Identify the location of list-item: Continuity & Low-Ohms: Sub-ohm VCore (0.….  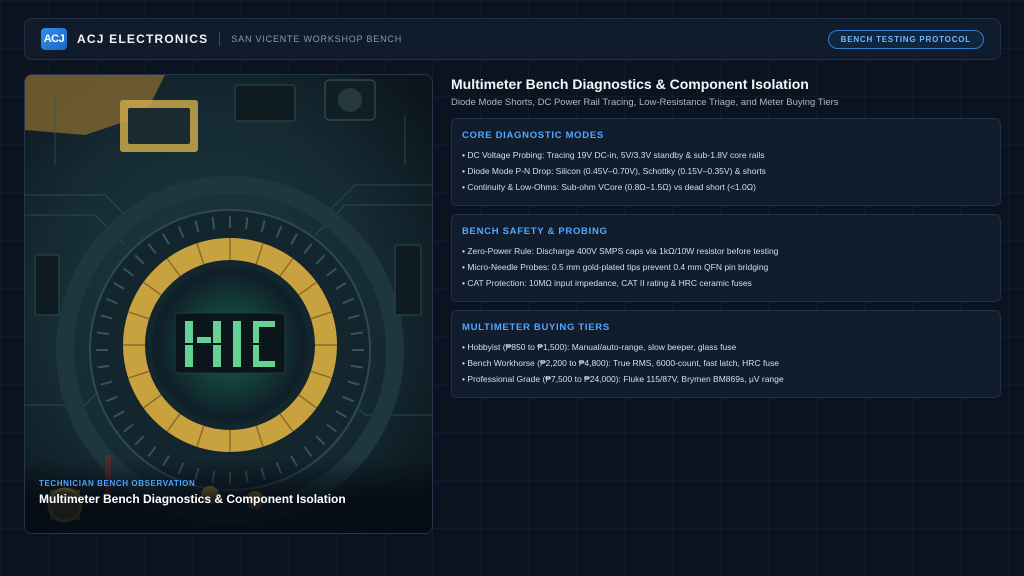
(726, 187).